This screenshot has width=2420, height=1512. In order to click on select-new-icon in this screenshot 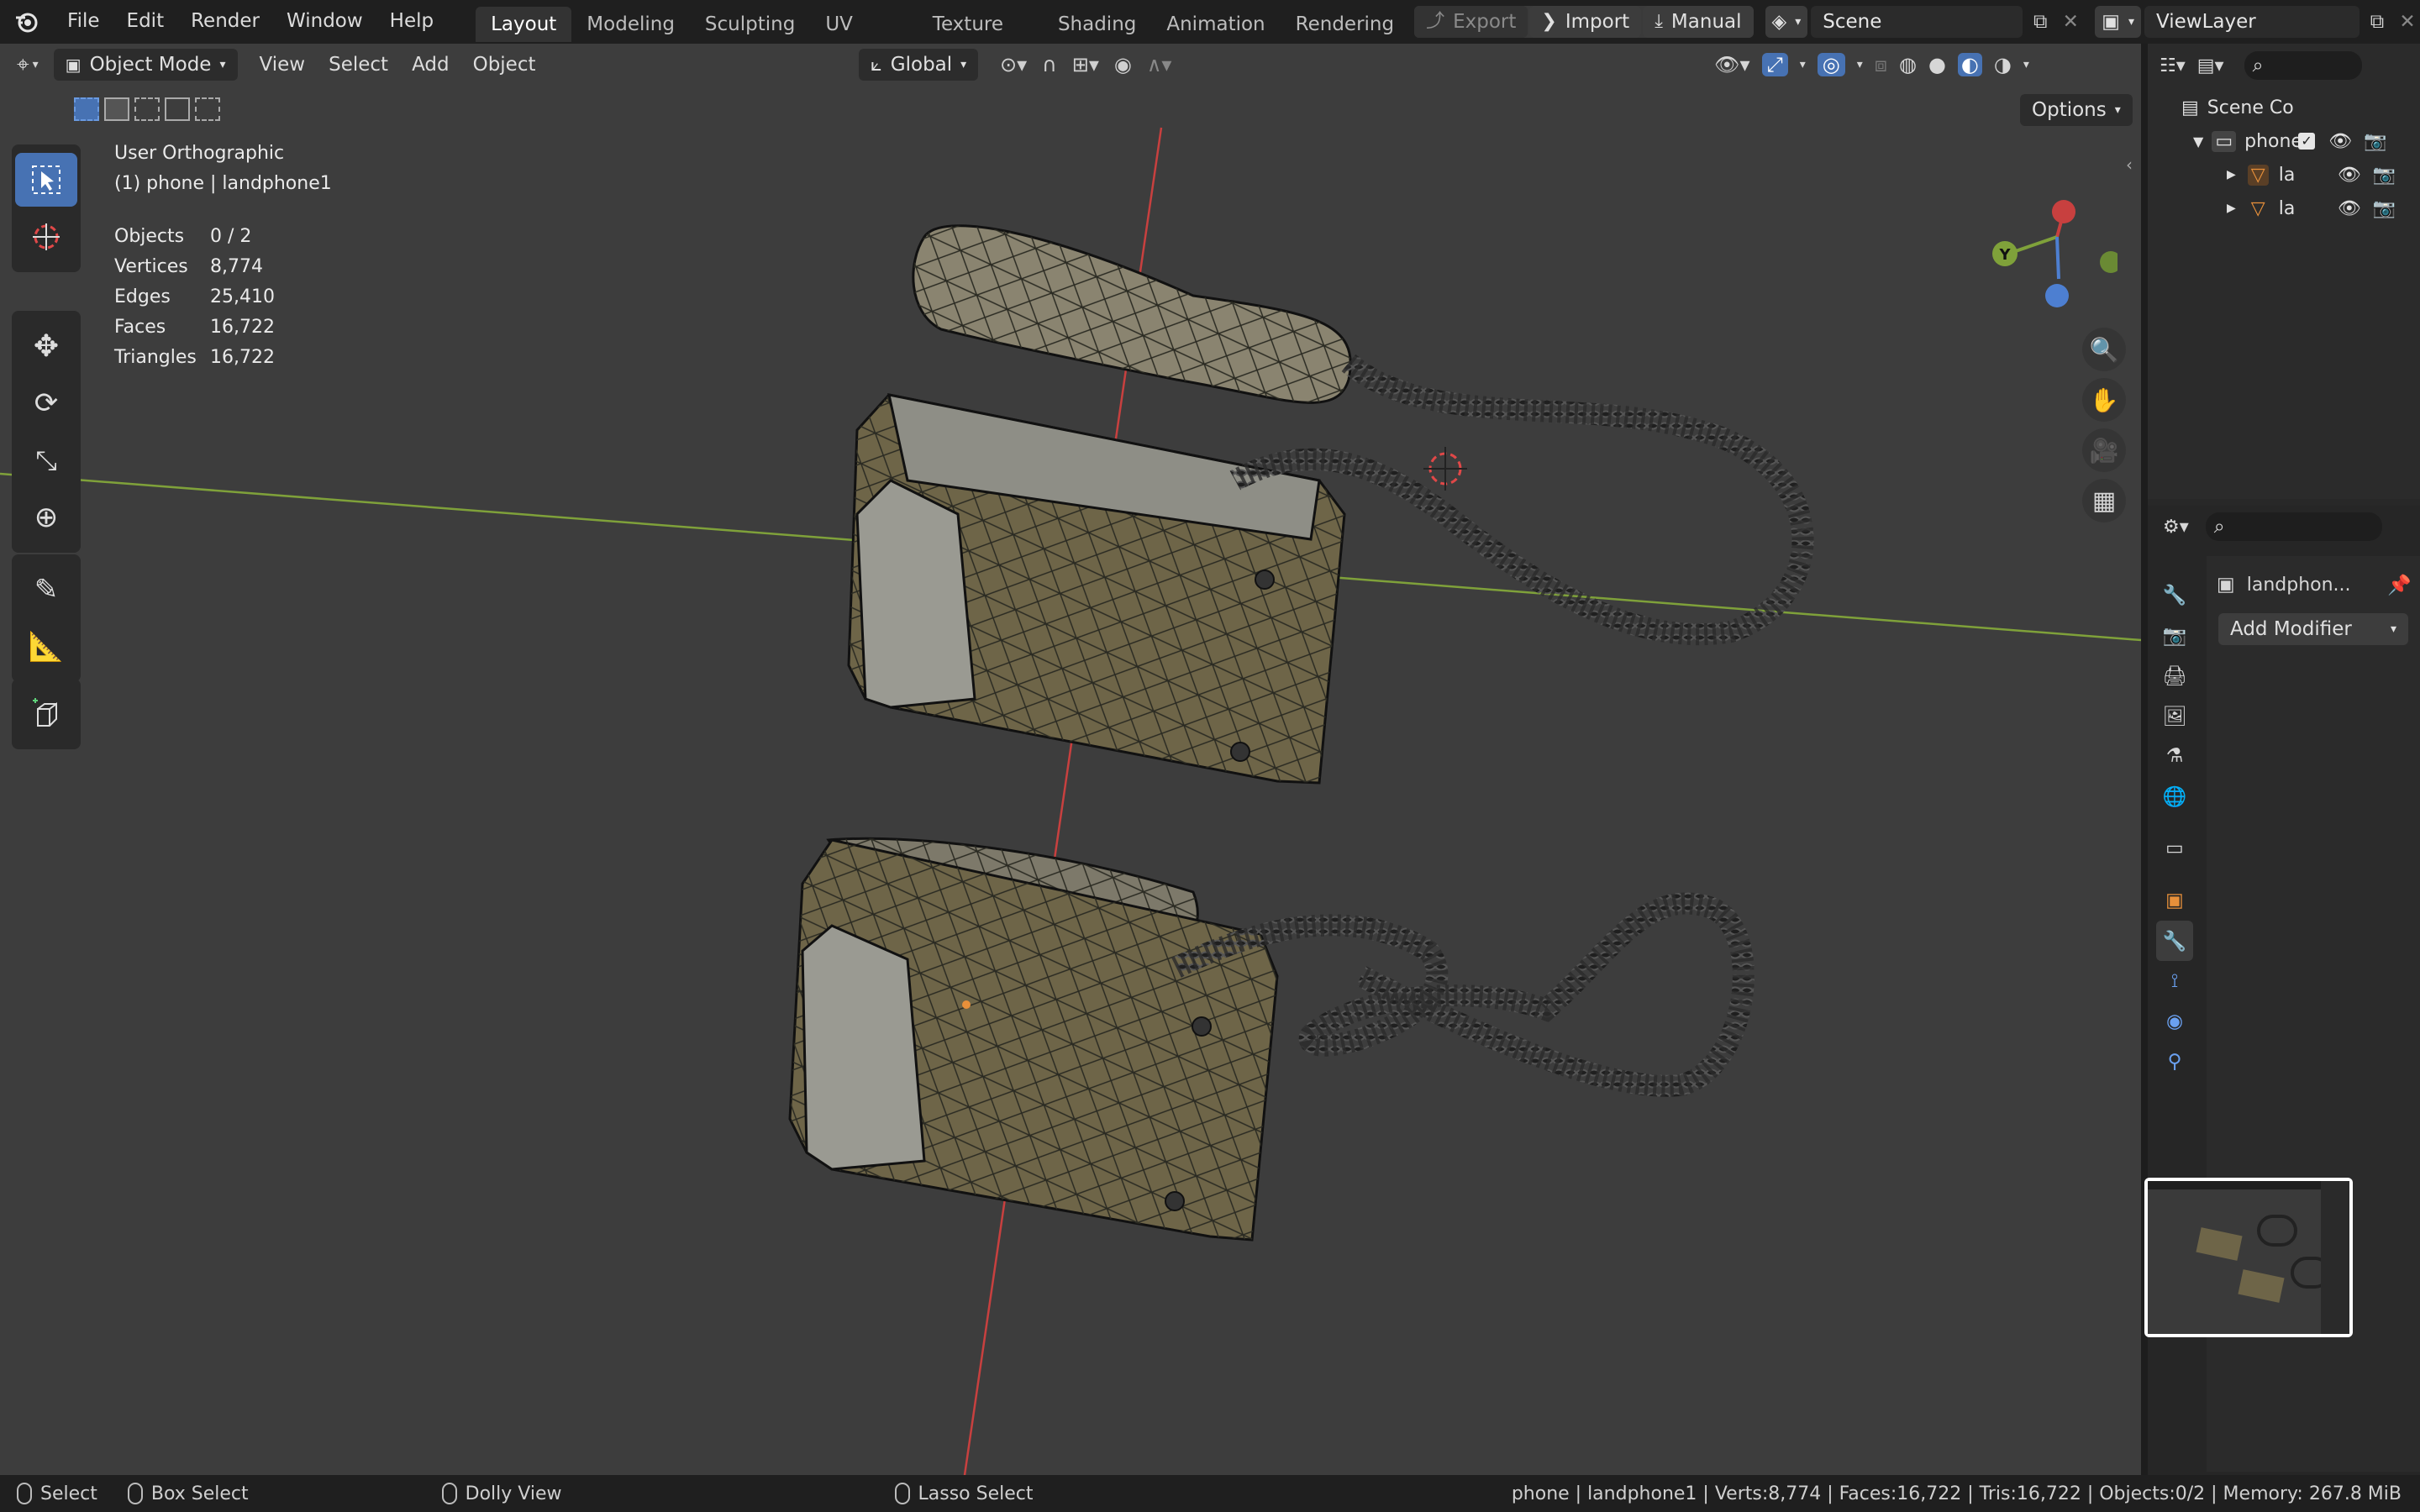, I will do `click(86, 109)`.